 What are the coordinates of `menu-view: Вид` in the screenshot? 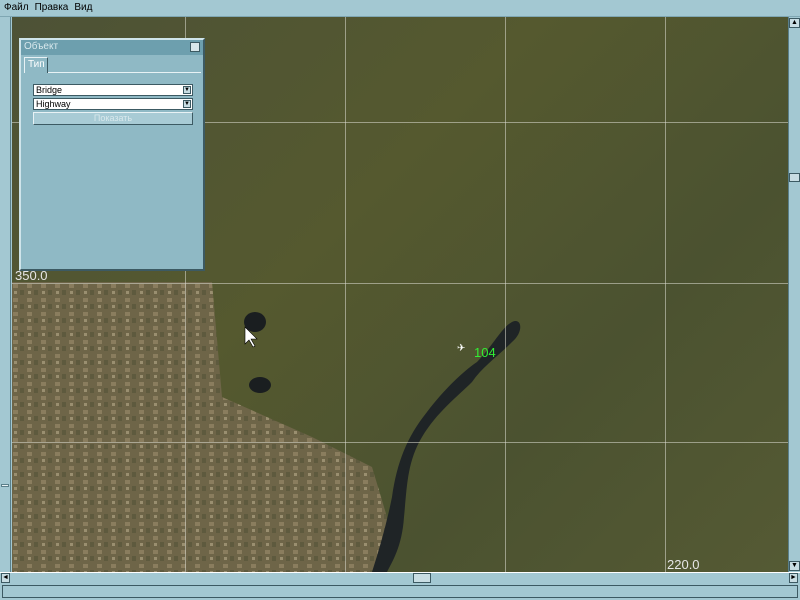 It's located at (83, 8).